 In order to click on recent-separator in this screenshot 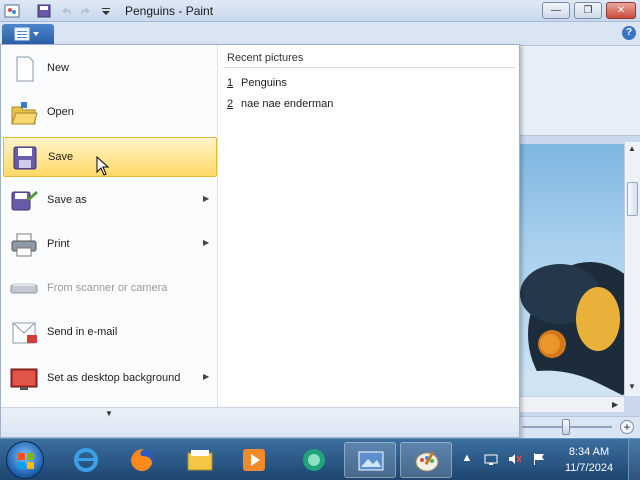, I will do `click(369, 67)`.